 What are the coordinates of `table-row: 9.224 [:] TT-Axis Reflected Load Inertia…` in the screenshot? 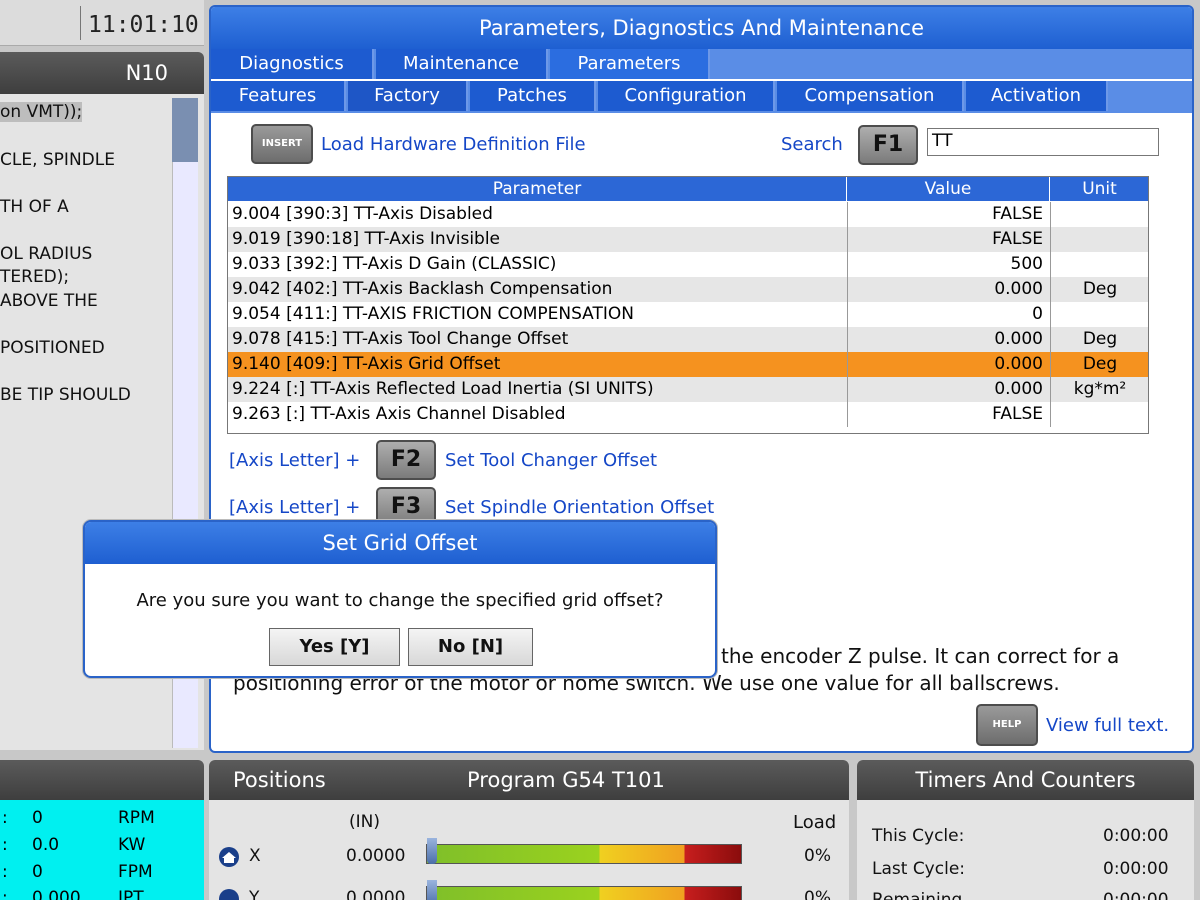 It's located at (688, 389).